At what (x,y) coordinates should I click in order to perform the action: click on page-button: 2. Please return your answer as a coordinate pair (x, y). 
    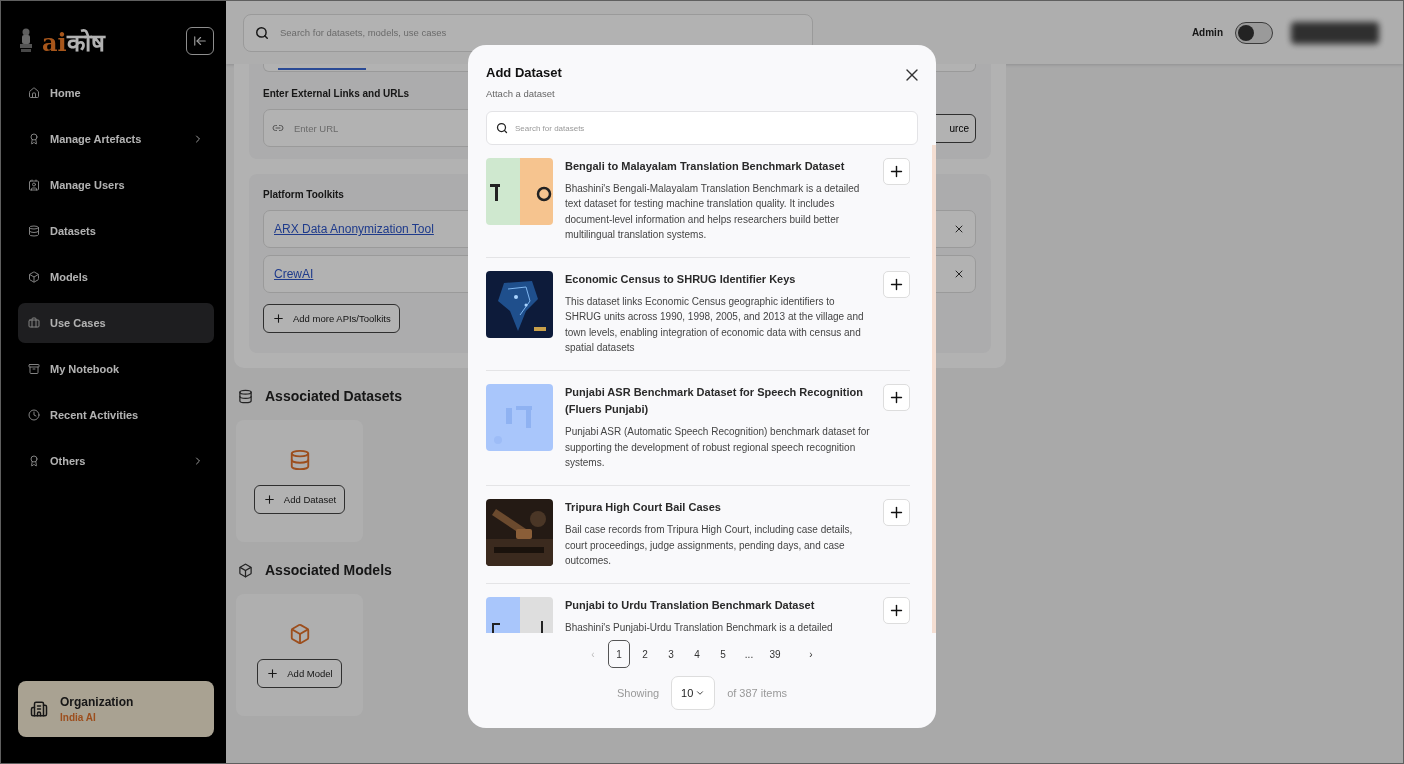
    Looking at the image, I should click on (645, 654).